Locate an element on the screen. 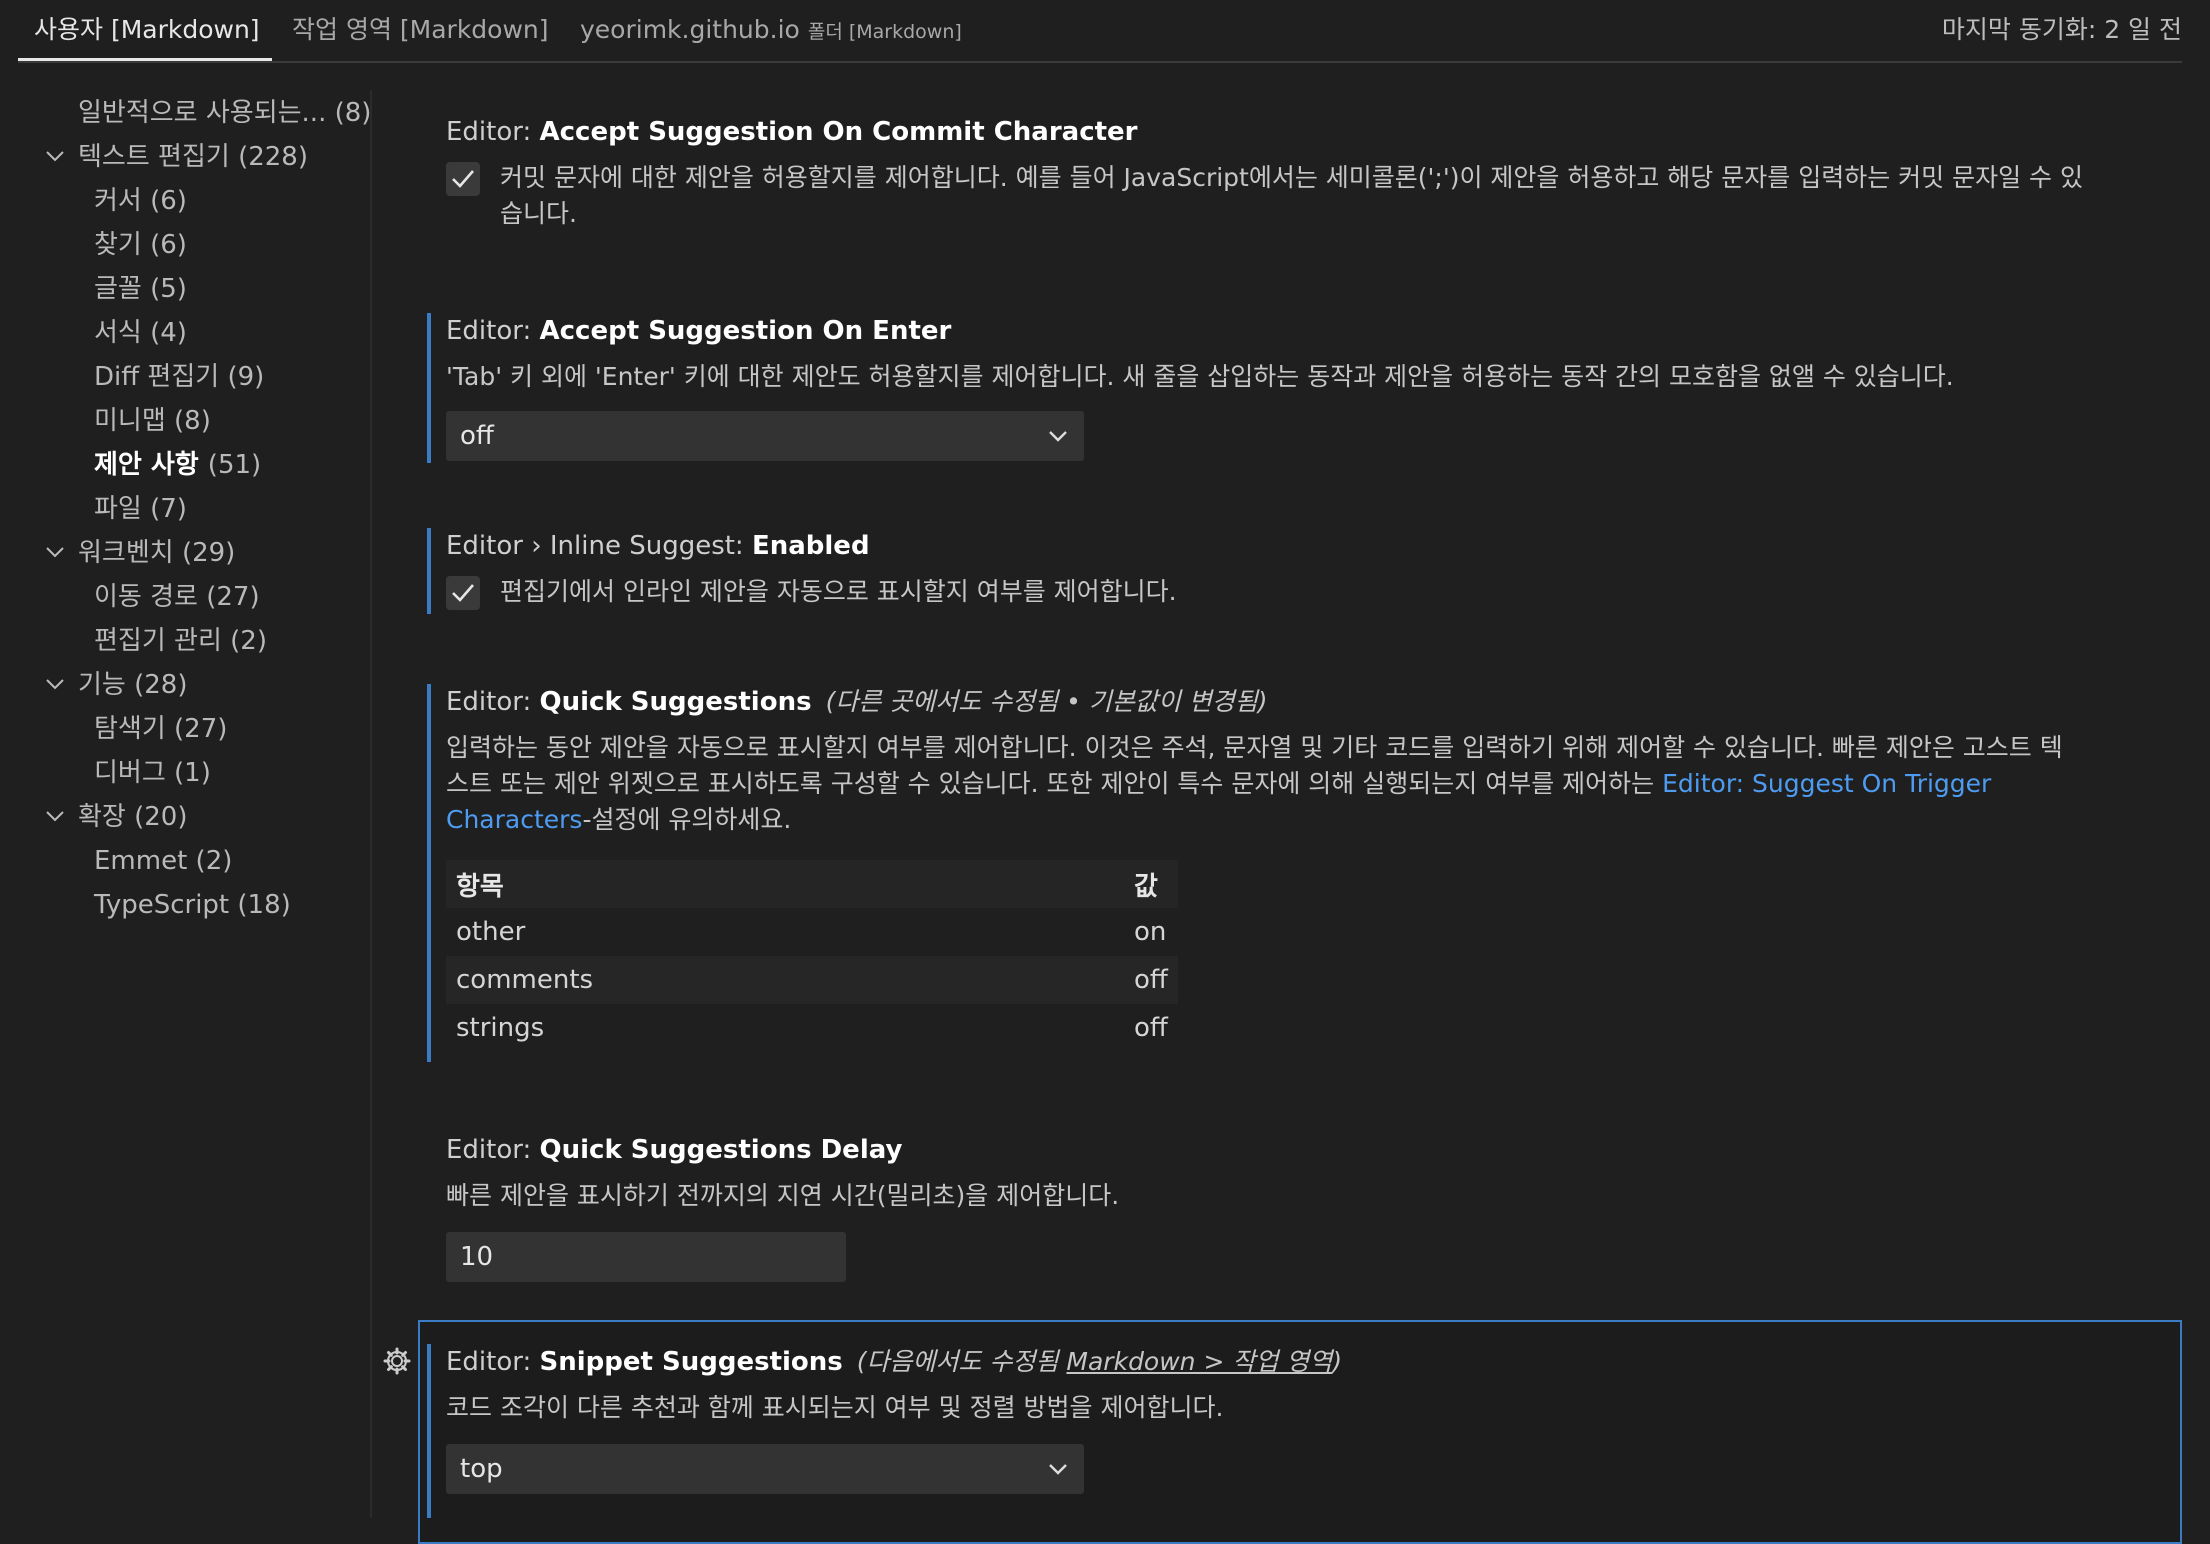 The width and height of the screenshot is (2210, 1544). toc-cursor: 커서 (6) is located at coordinates (140, 201).